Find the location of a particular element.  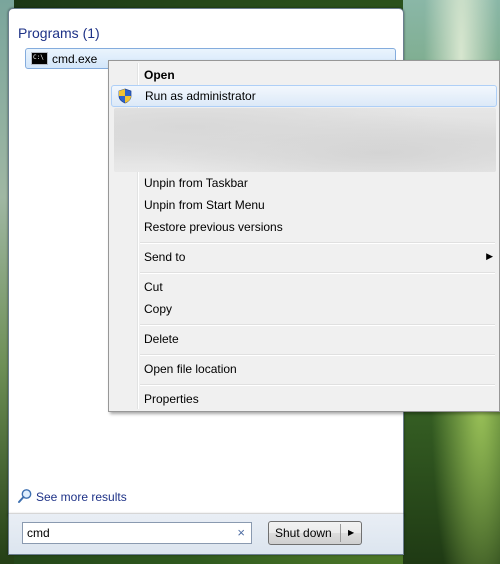

menu-item-unpin-start-menu: Unpin from Start Menu is located at coordinates (304, 205).